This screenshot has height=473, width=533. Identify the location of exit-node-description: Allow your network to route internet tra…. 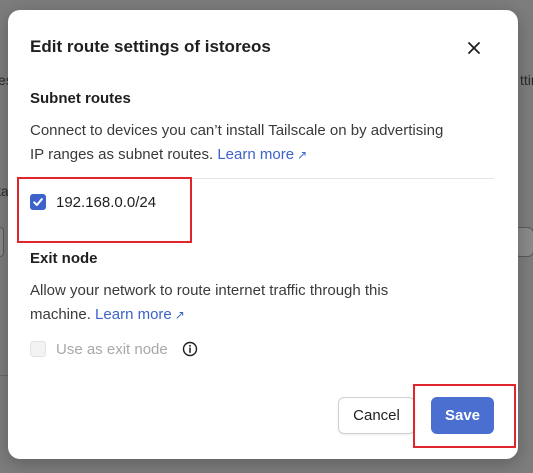
(265, 303).